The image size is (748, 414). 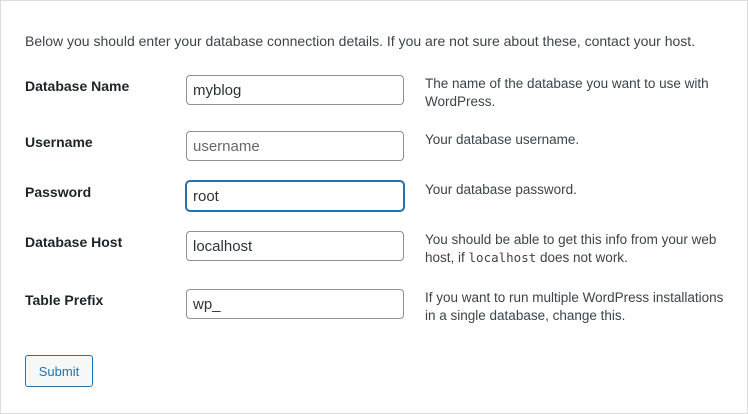 What do you see at coordinates (295, 304) in the screenshot?
I see `table-prefix-input` at bounding box center [295, 304].